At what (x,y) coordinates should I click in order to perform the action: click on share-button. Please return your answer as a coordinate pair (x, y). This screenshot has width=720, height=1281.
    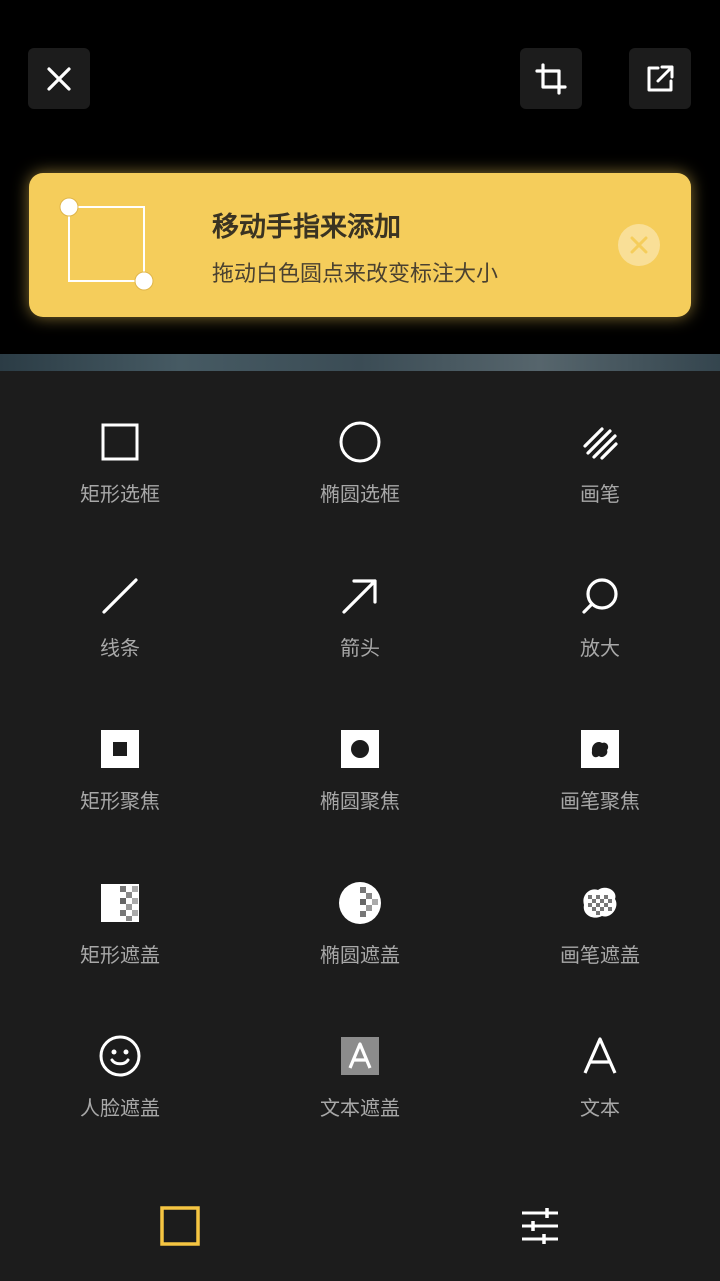
    Looking at the image, I should click on (660, 78).